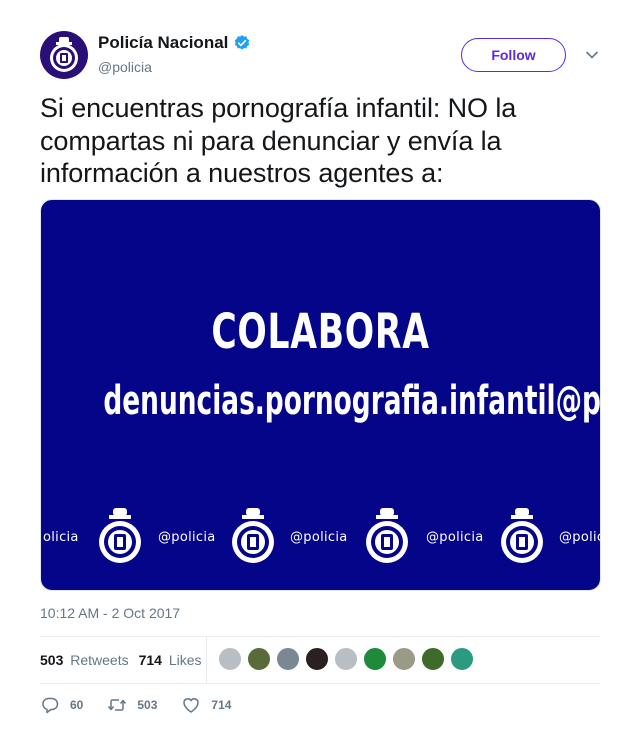 The width and height of the screenshot is (640, 745). What do you see at coordinates (110, 613) in the screenshot?
I see `tweet-timestamp: 10:12 AM - 2 Oct 2017` at bounding box center [110, 613].